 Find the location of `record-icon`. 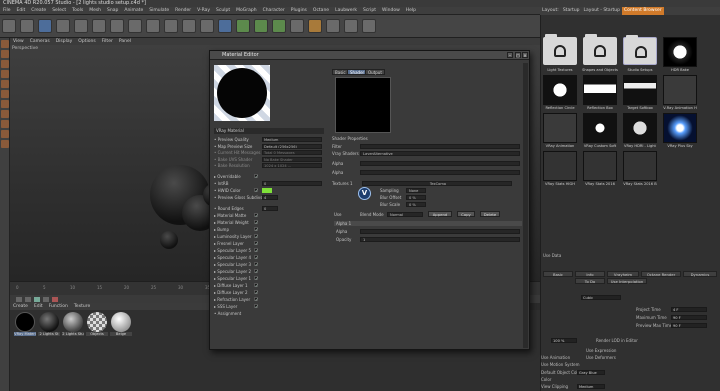

record-icon is located at coordinates (55, 299).